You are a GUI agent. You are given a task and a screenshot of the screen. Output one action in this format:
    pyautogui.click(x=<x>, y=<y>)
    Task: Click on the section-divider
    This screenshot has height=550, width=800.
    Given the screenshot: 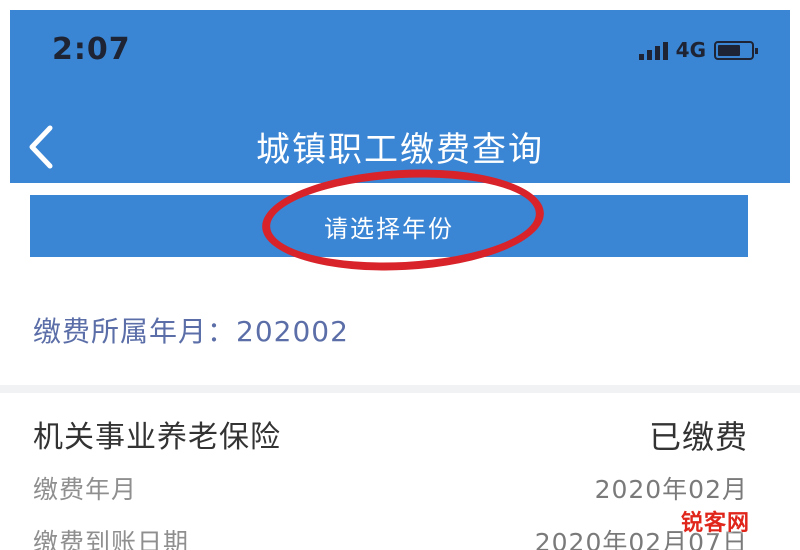 What is the action you would take?
    pyautogui.click(x=400, y=389)
    